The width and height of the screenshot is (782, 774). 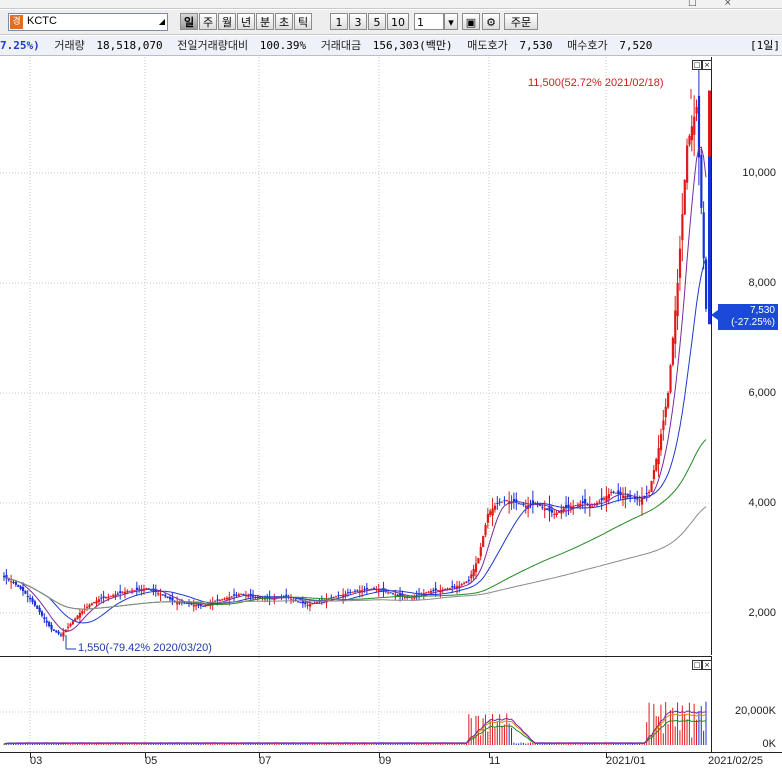 I want to click on period-n-input: 1, so click(x=429, y=21).